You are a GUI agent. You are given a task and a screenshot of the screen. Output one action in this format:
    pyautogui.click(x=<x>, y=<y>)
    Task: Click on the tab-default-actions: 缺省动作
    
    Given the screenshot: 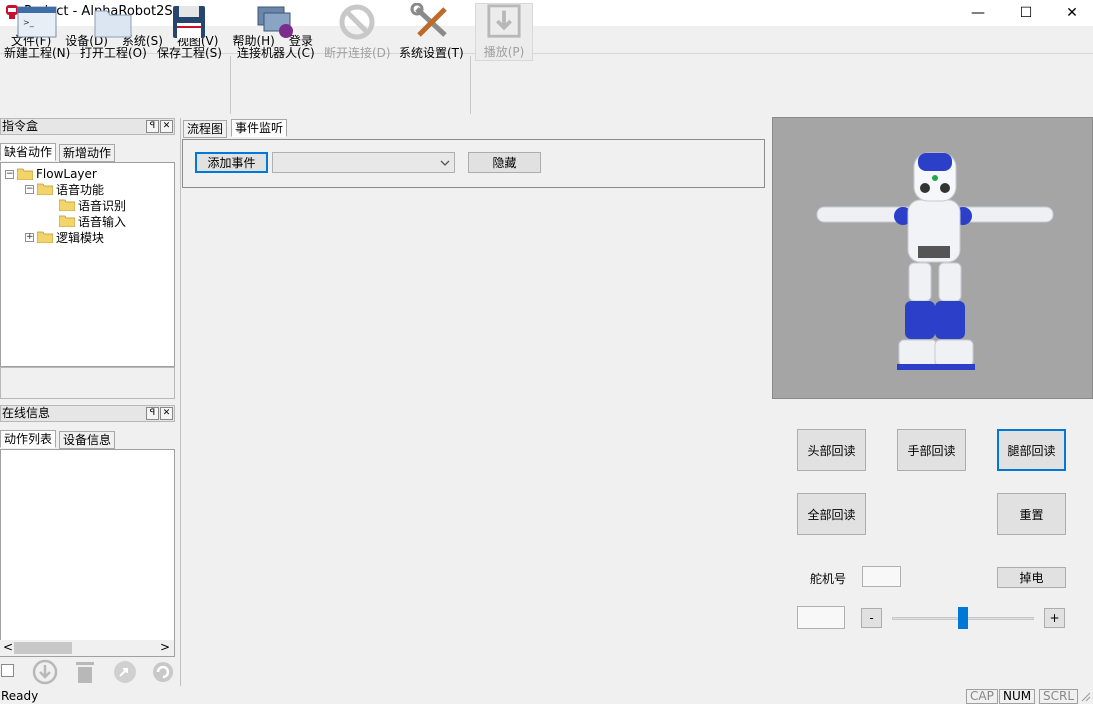 What is the action you would take?
    pyautogui.click(x=28, y=152)
    